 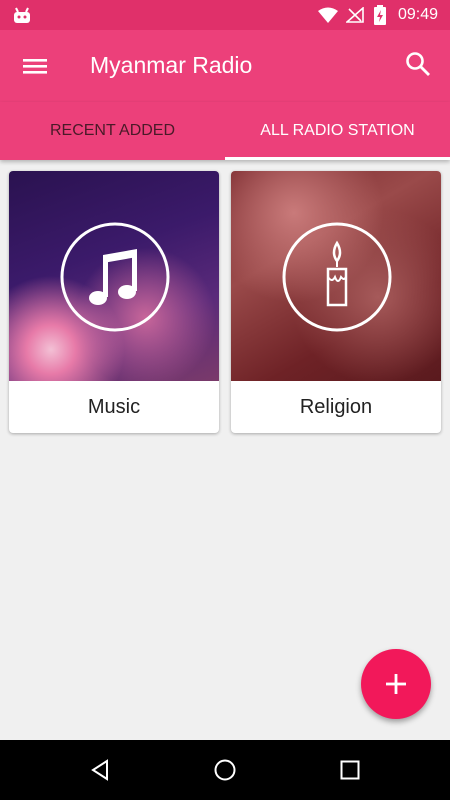 I want to click on add-button, so click(x=396, y=684).